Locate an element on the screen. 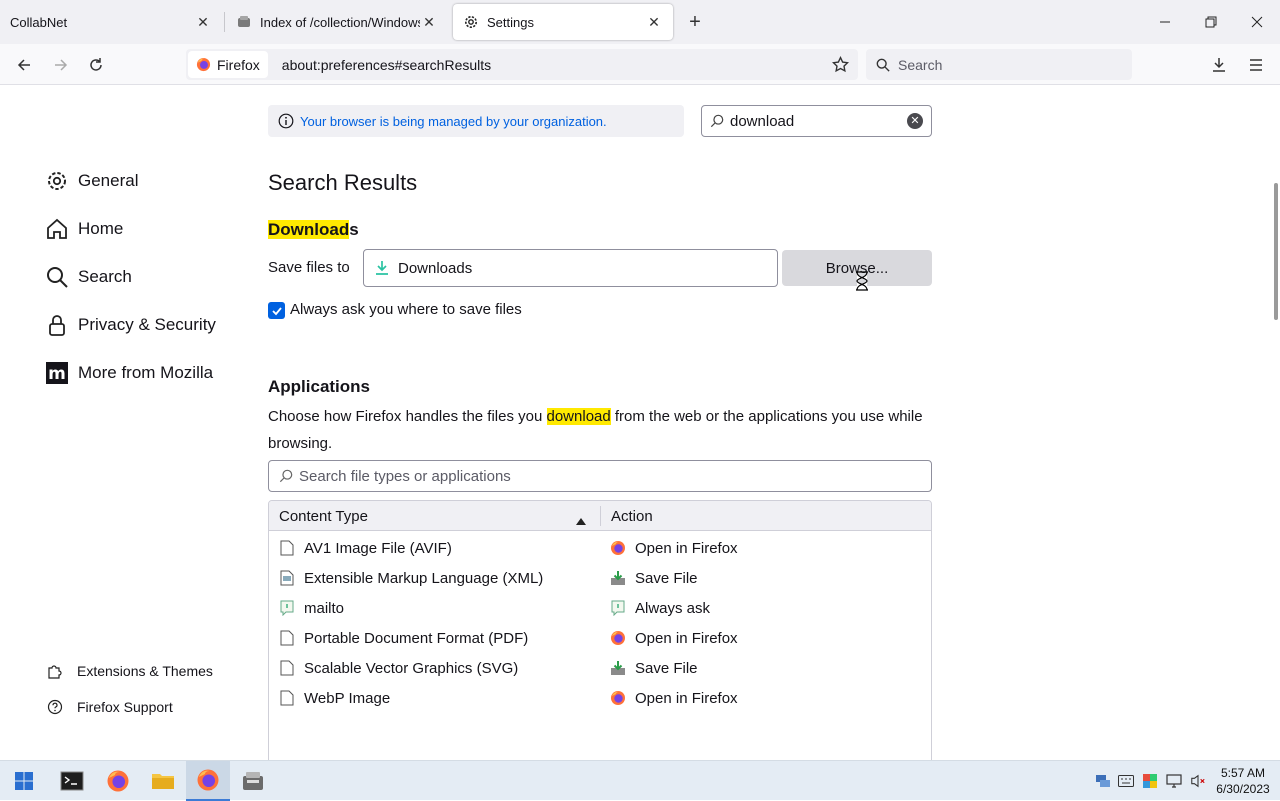 The image size is (1280, 801). tab-title: Settings is located at coordinates (510, 22).